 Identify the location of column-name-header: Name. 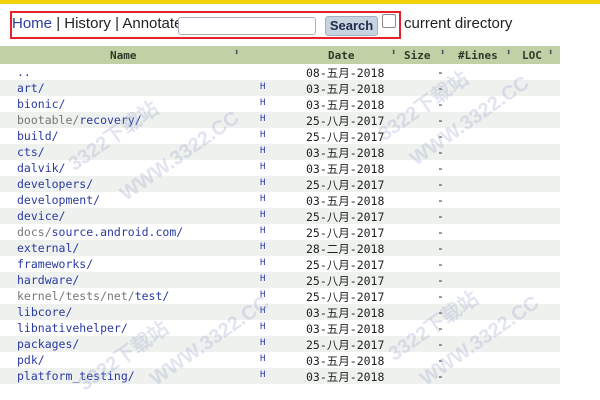
(123, 55).